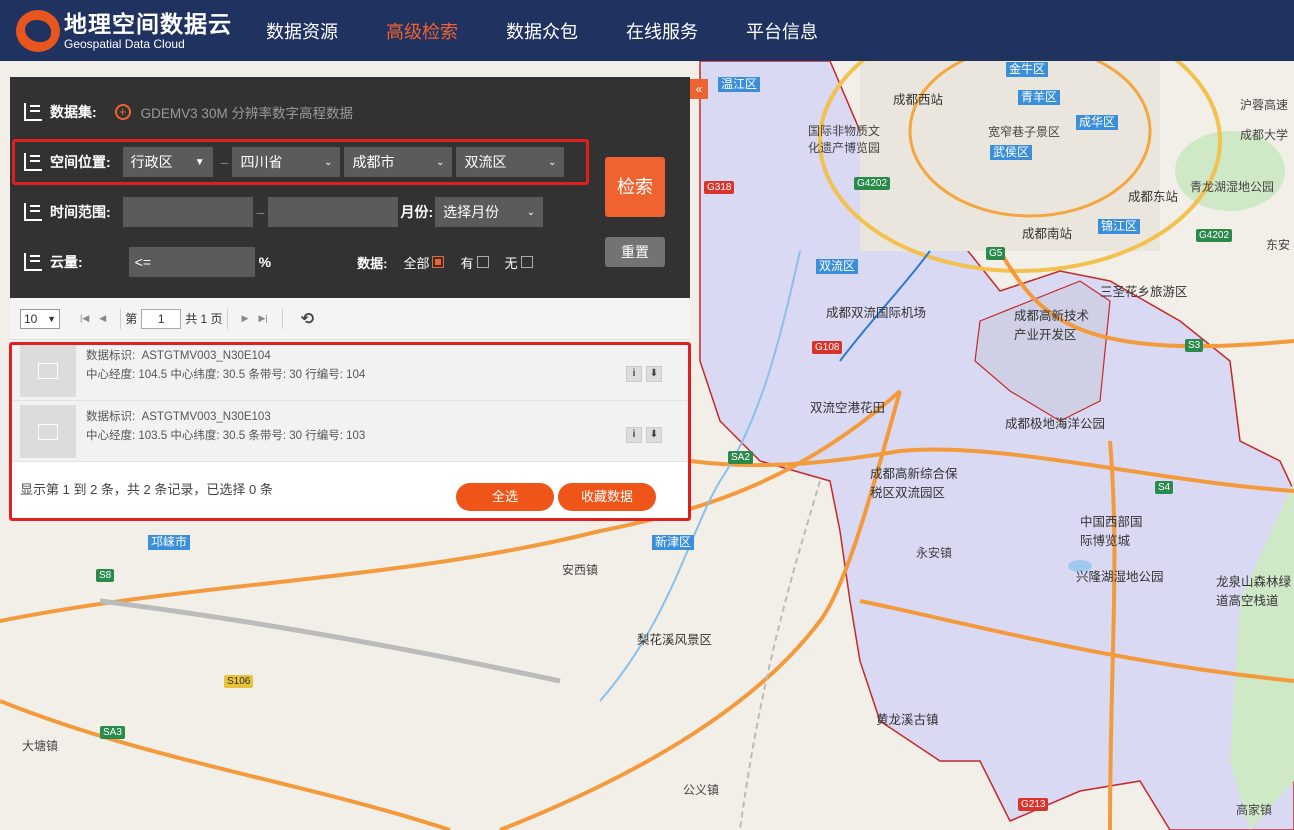  What do you see at coordinates (84, 318) in the screenshot?
I see `first-page-icon: |◀` at bounding box center [84, 318].